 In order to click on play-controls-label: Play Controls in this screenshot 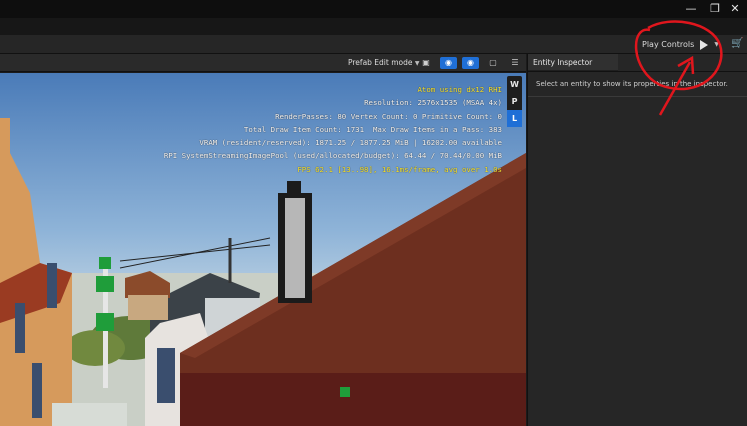, I will do `click(668, 44)`.